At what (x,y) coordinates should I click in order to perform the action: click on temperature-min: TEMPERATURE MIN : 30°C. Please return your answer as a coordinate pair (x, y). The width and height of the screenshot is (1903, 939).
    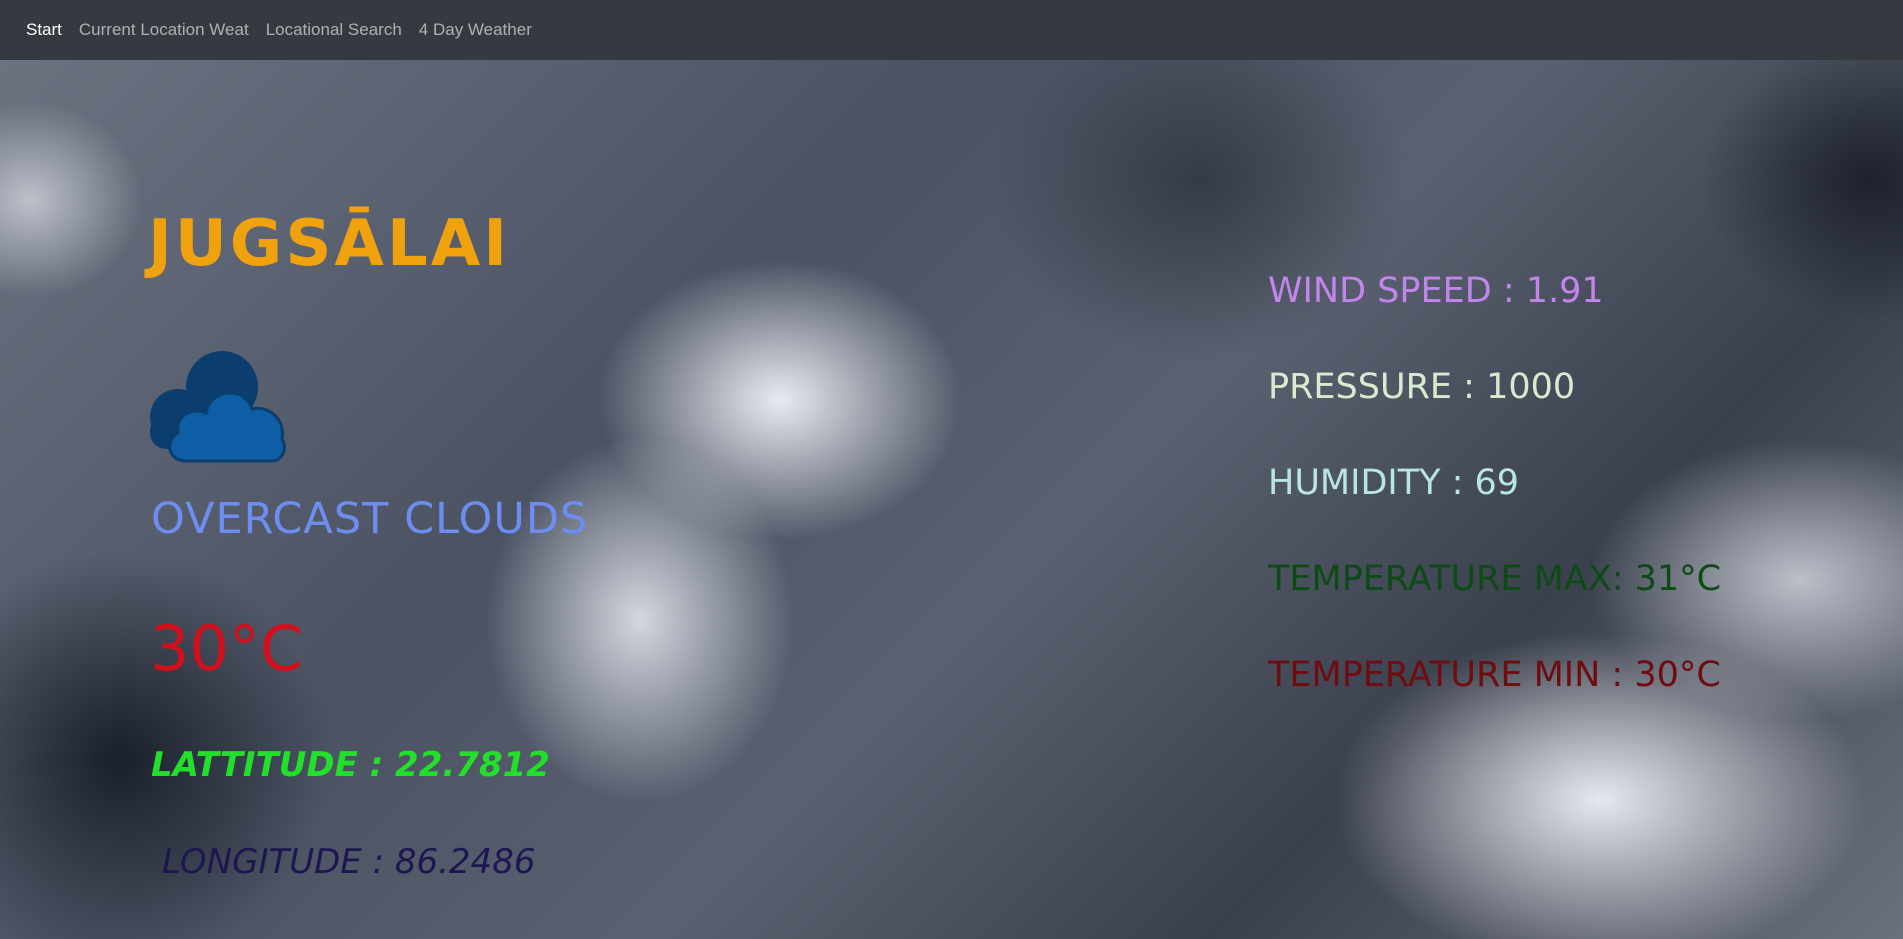
    Looking at the image, I should click on (1494, 675).